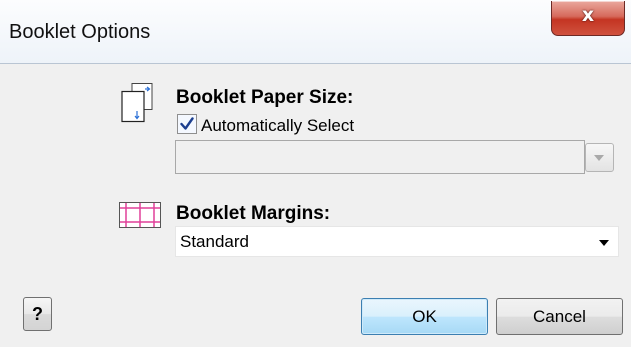 The width and height of the screenshot is (631, 347). I want to click on cancel-button: Cancel, so click(559, 316).